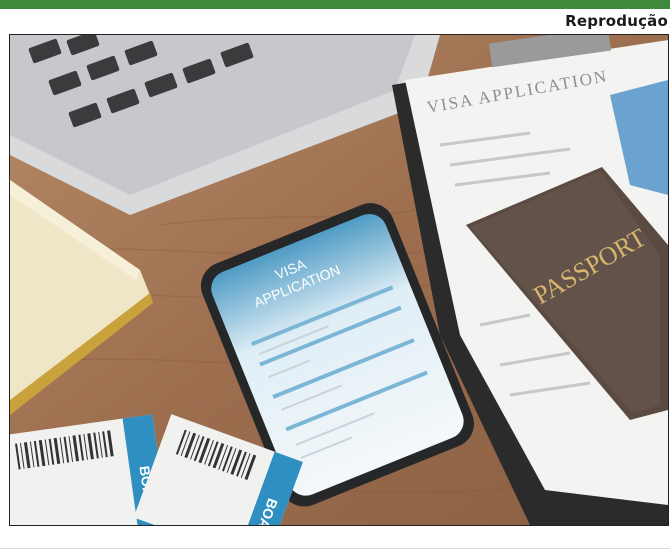 The width and height of the screenshot is (670, 559). I want to click on bottom-divider, so click(335, 548).